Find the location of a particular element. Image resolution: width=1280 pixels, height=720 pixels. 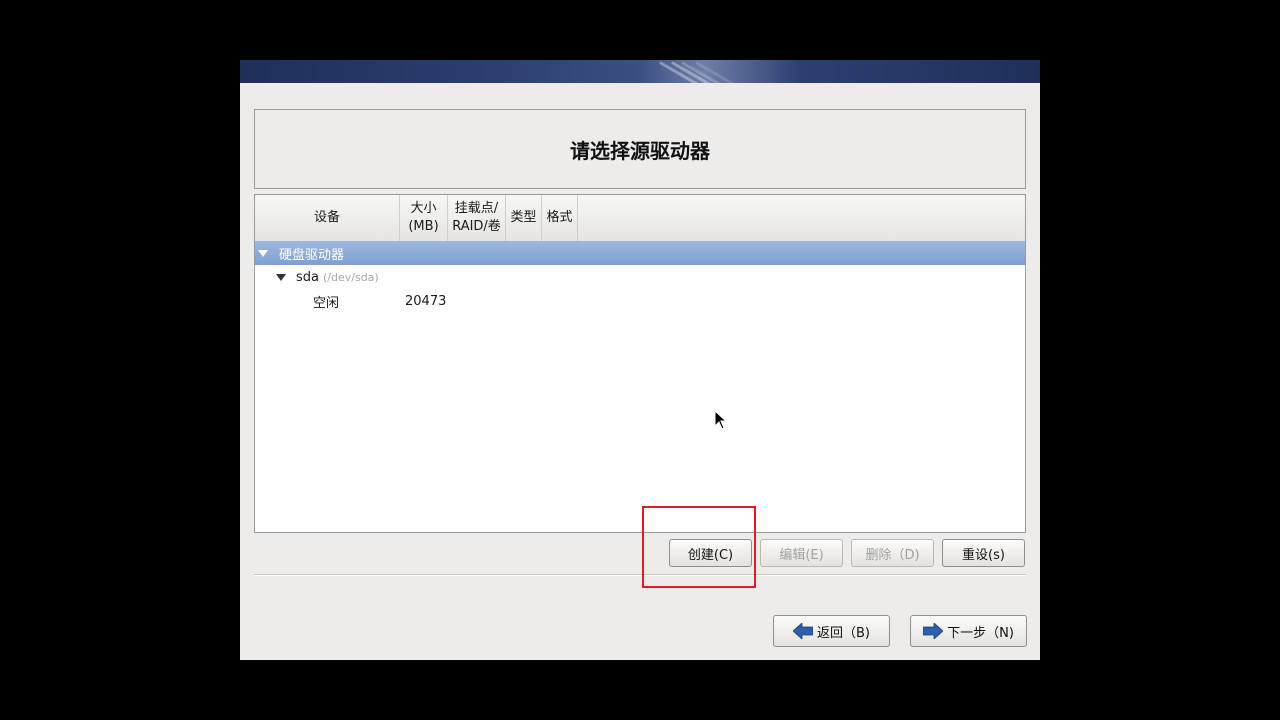

column-device-label: 设备 is located at coordinates (326, 217).